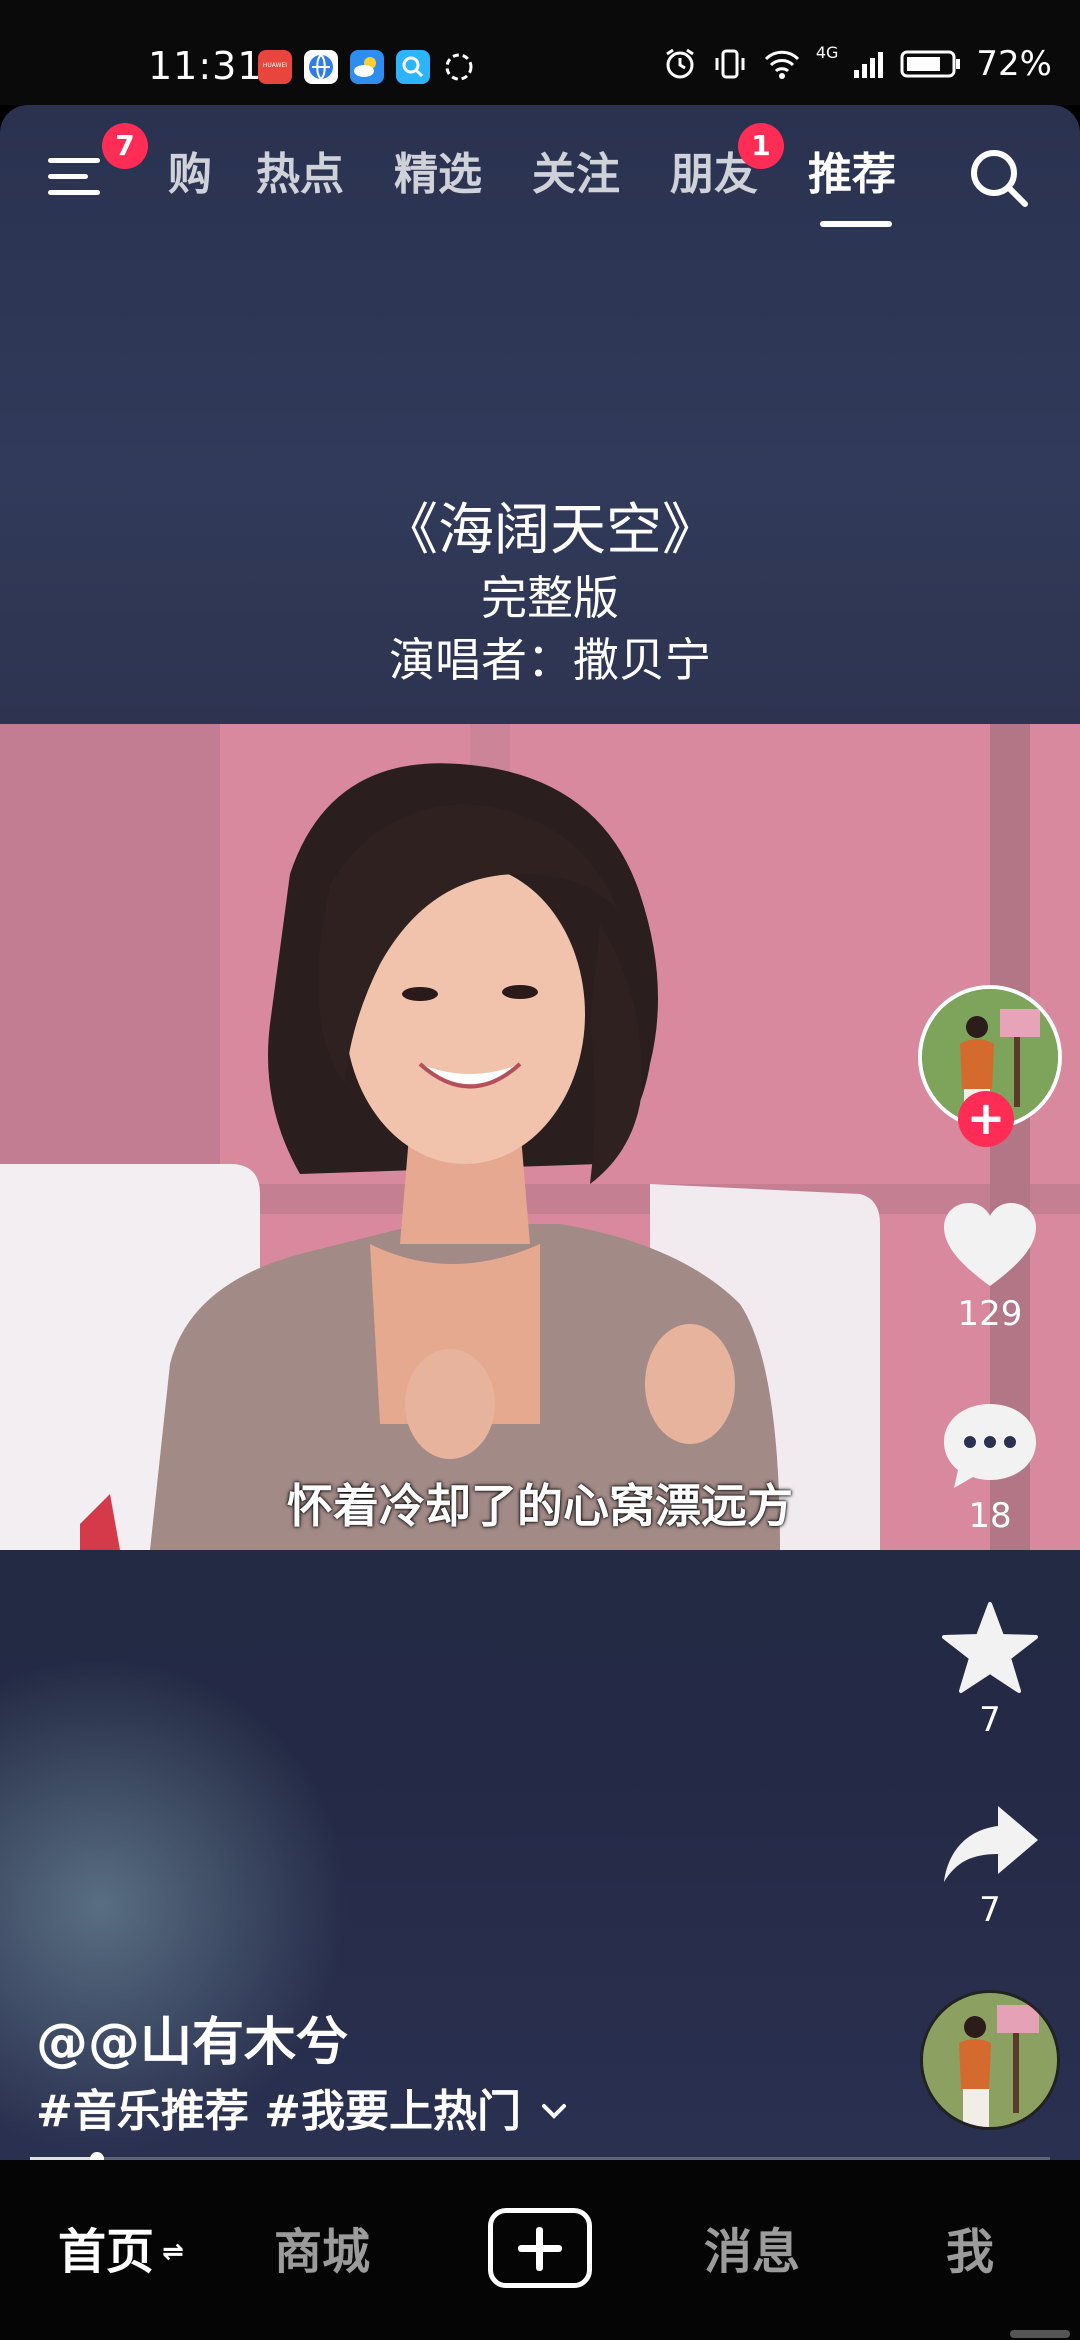  I want to click on nav-messages: 消息, so click(752, 2247).